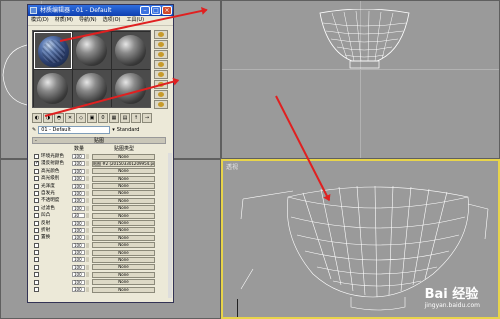 Image resolution: width=500 pixels, height=319 pixels. What do you see at coordinates (161, 104) in the screenshot?
I see `select-by-material-button` at bounding box center [161, 104].